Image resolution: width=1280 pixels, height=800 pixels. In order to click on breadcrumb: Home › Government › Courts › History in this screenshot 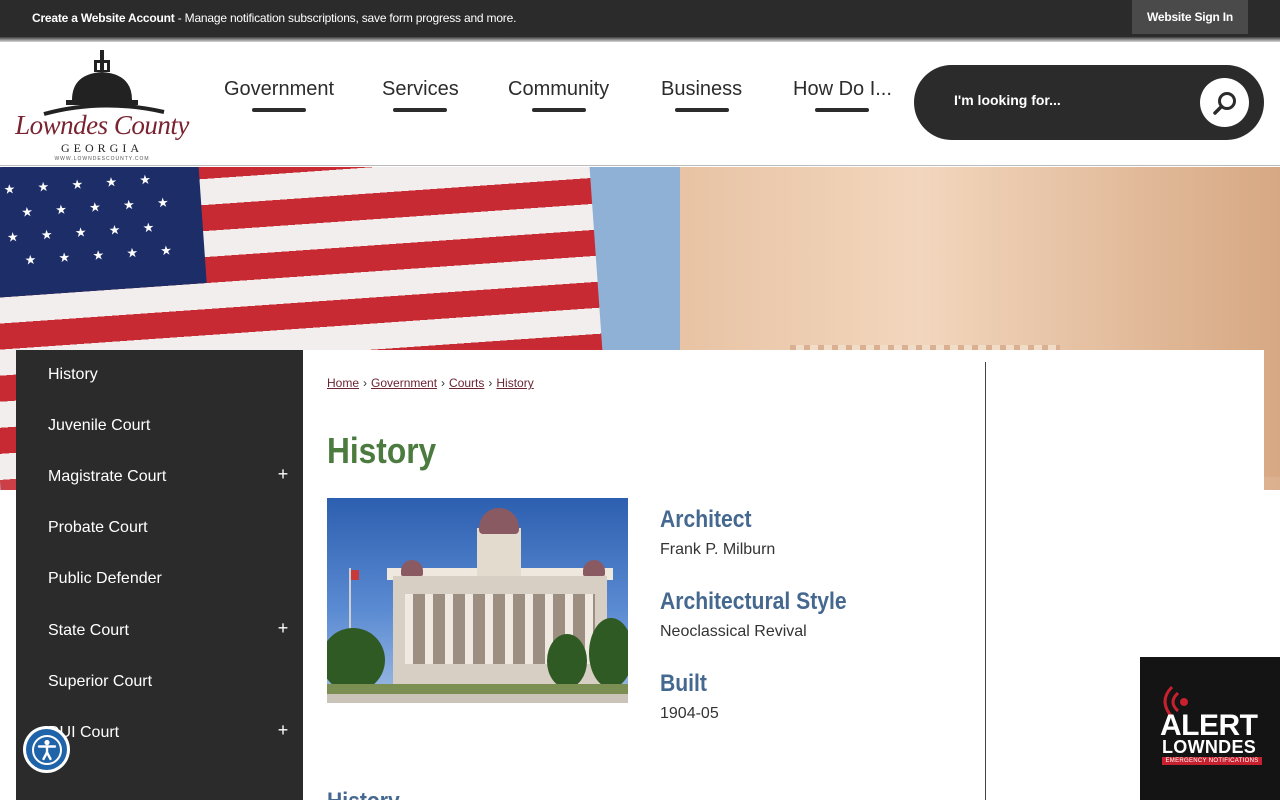, I will do `click(430, 383)`.